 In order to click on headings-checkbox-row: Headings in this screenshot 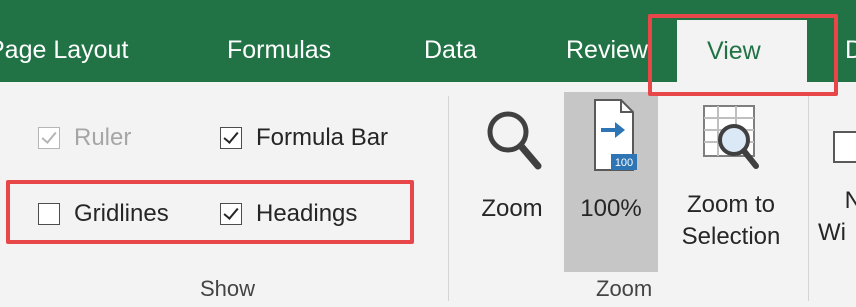, I will do `click(288, 214)`.